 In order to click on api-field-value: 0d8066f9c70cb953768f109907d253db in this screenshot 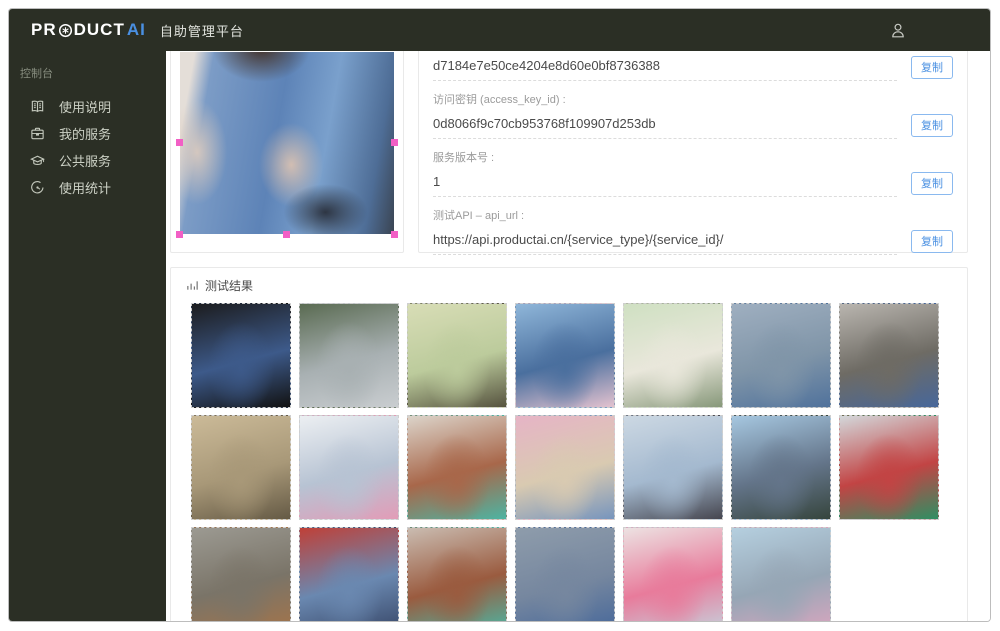, I will do `click(544, 123)`.